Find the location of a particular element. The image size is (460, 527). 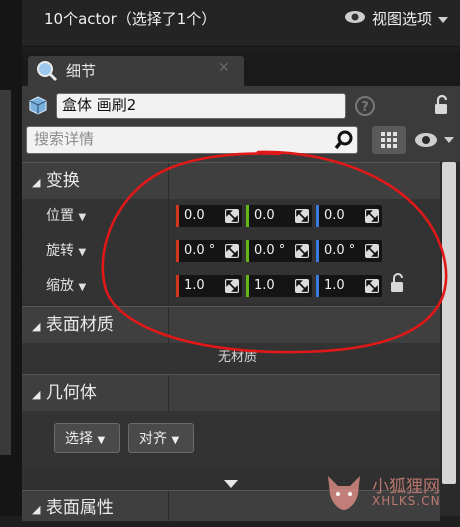

scale-x-field: 1.0 is located at coordinates (209, 286).